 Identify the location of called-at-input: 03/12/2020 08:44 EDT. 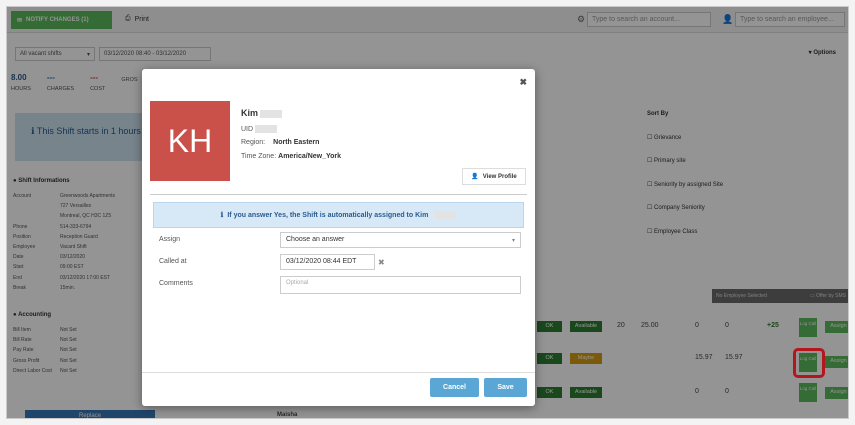
(327, 262).